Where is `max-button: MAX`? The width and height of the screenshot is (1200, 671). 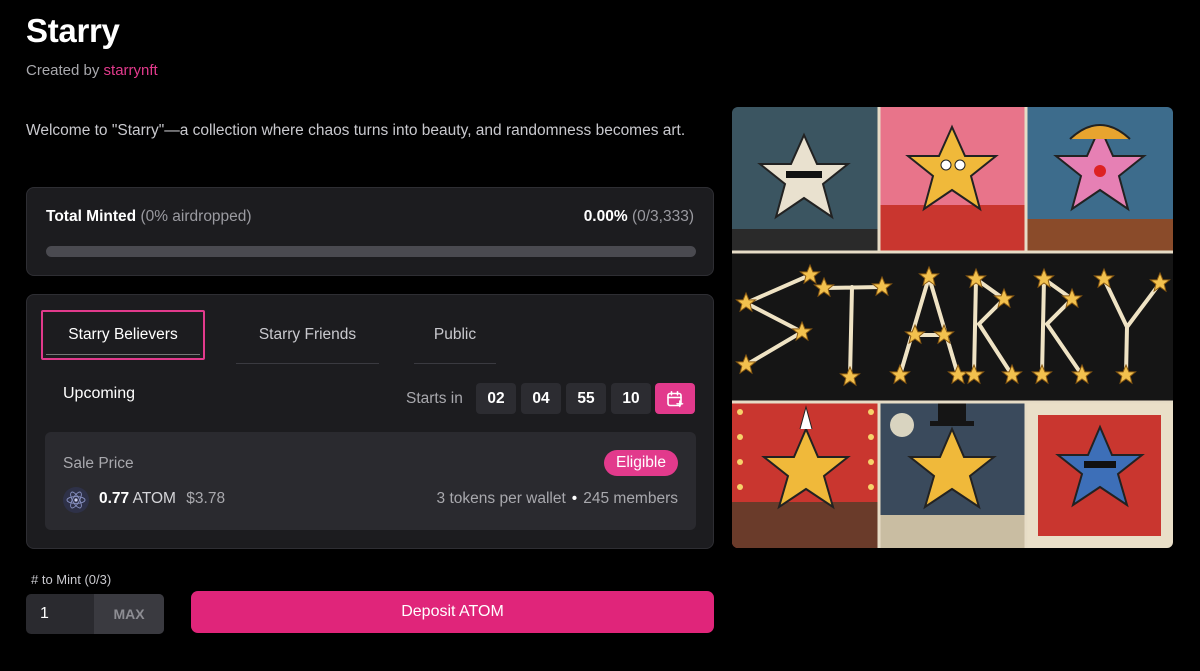 max-button: MAX is located at coordinates (129, 614).